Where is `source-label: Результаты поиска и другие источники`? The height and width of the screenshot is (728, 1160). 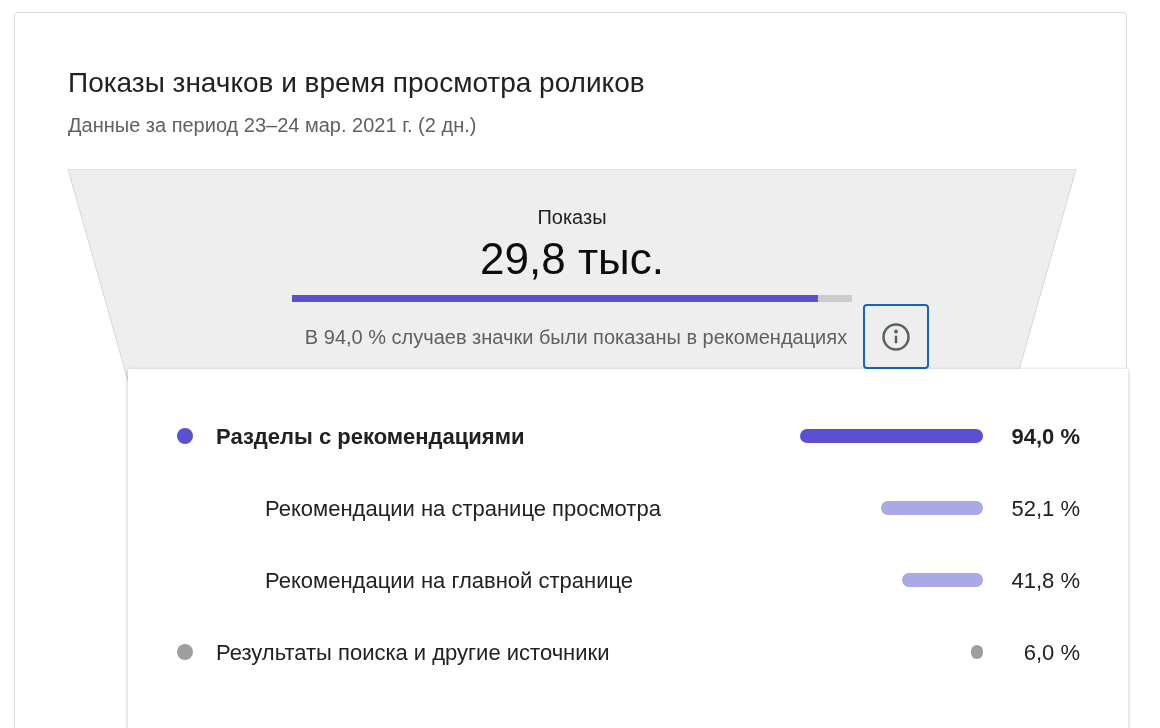 source-label: Результаты поиска и другие источники is located at coordinates (413, 652).